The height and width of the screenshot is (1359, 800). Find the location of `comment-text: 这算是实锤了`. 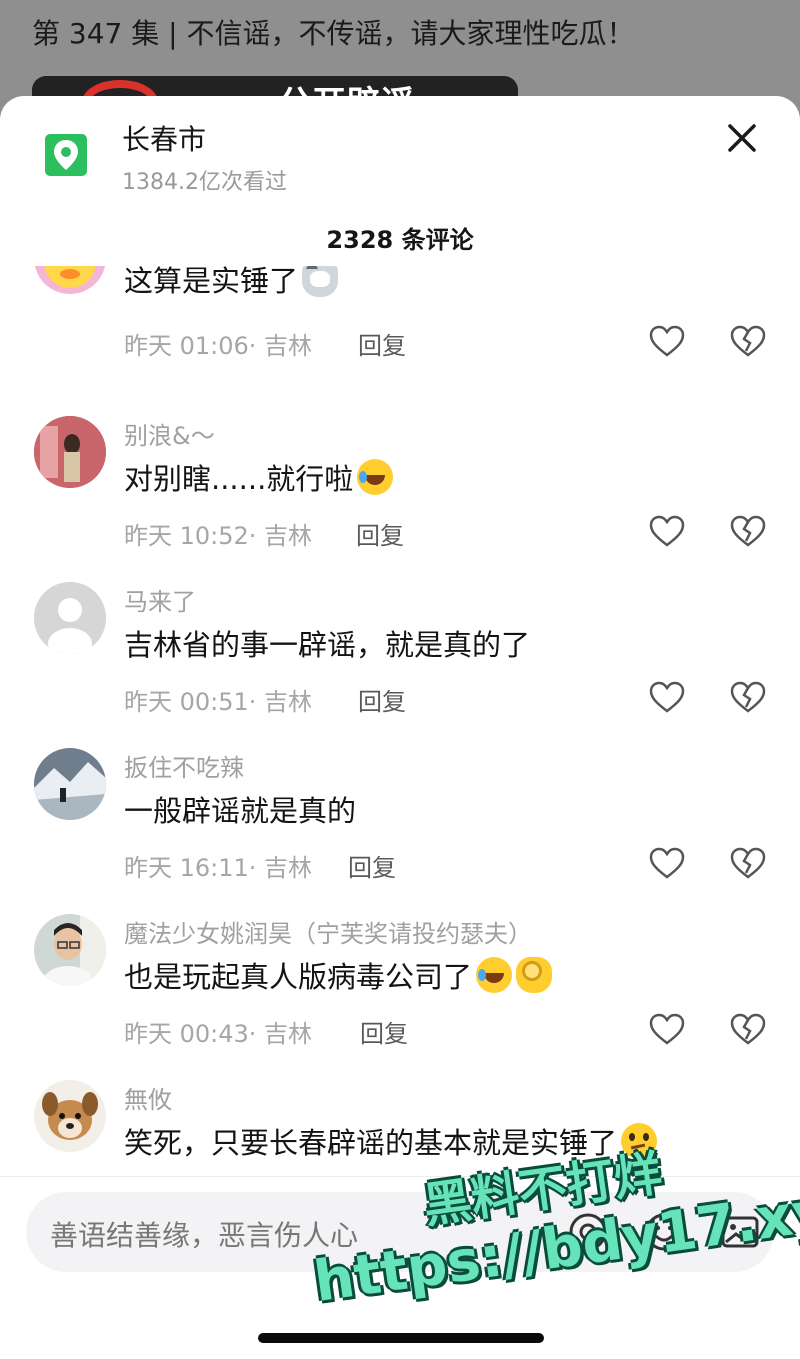

comment-text: 这算是实锤了 is located at coordinates (231, 283).